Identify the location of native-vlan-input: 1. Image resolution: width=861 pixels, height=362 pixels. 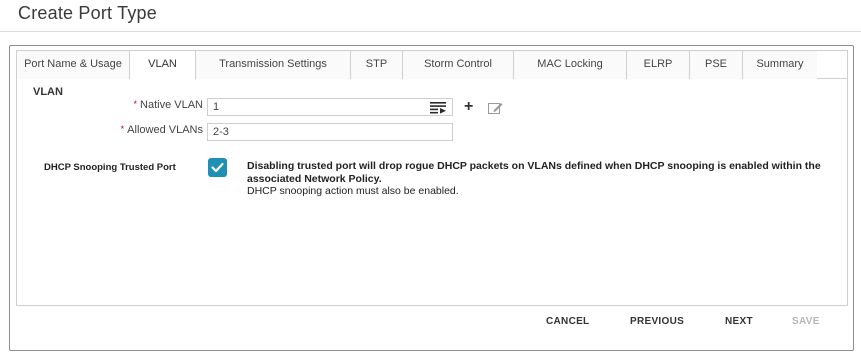
(330, 107).